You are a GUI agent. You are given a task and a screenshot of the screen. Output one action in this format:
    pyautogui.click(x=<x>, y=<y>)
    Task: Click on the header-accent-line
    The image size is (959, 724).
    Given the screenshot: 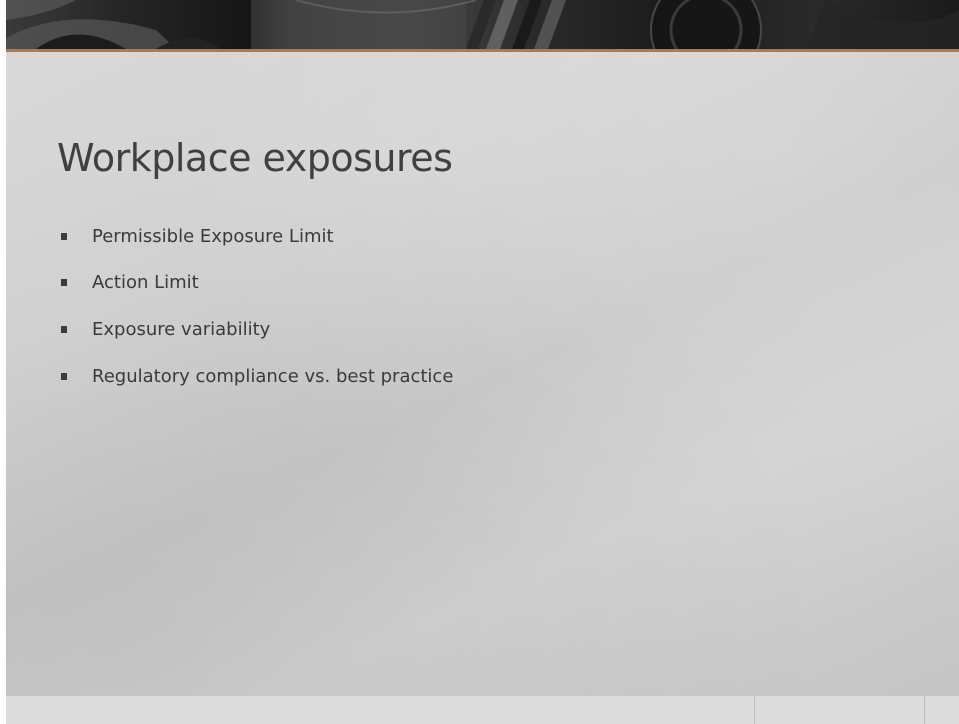 What is the action you would take?
    pyautogui.click(x=482, y=50)
    